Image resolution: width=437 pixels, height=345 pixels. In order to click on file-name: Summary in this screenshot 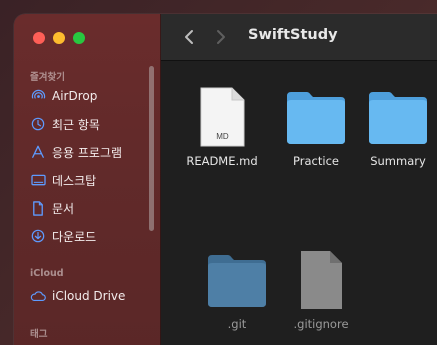, I will do `click(398, 161)`.